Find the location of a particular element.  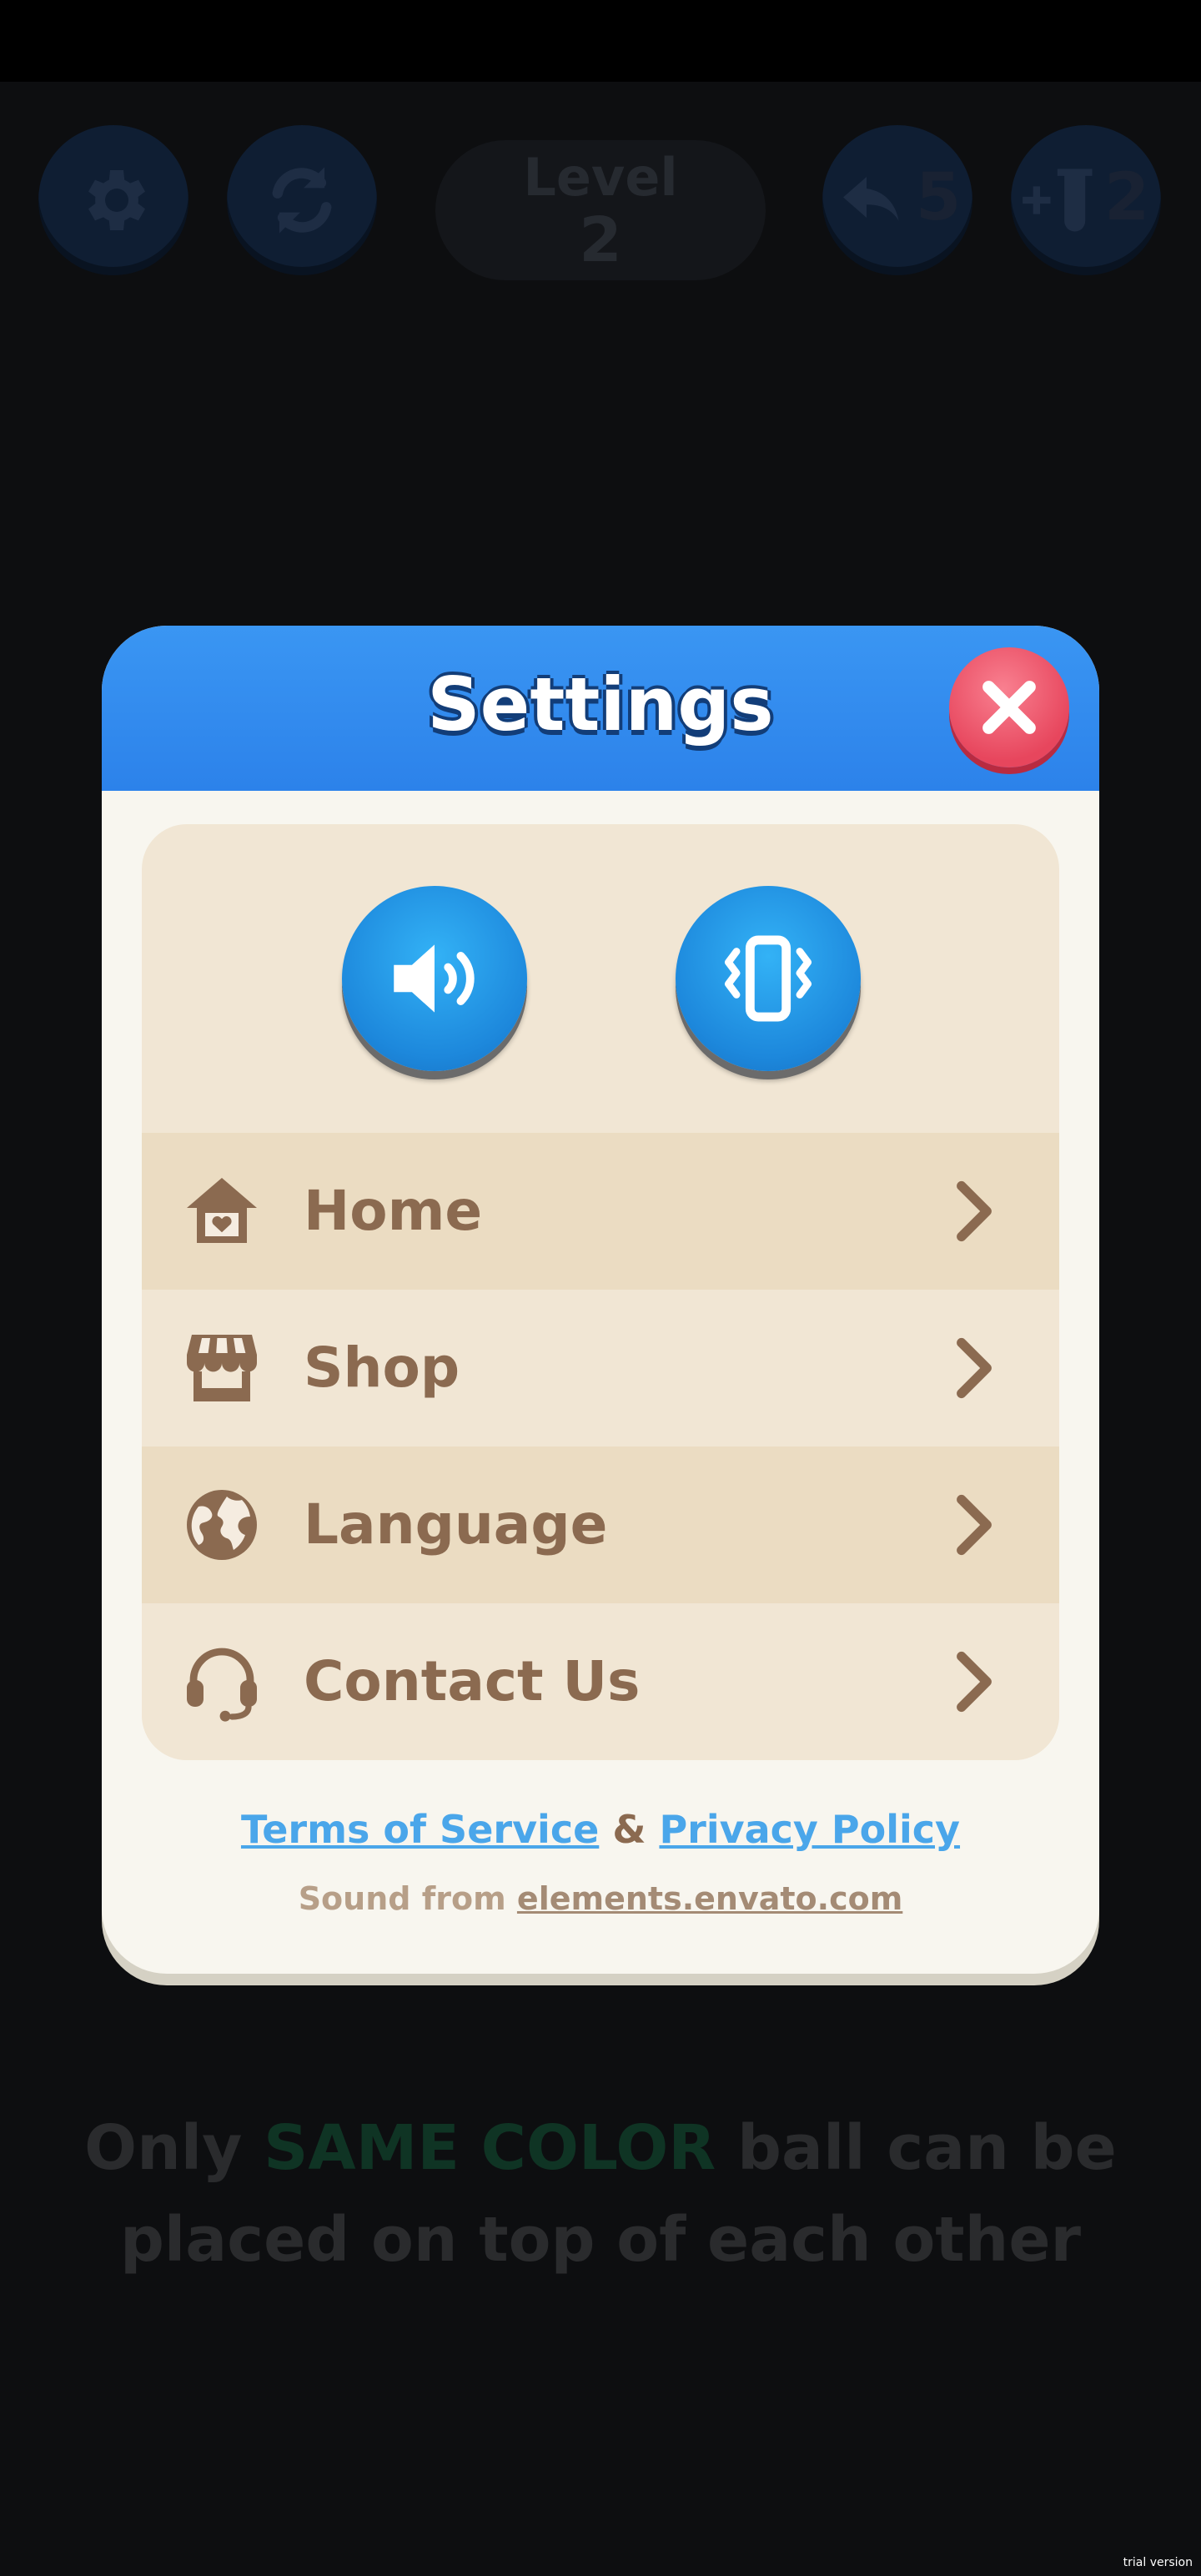

vibration-toggle-button is located at coordinates (769, 978).